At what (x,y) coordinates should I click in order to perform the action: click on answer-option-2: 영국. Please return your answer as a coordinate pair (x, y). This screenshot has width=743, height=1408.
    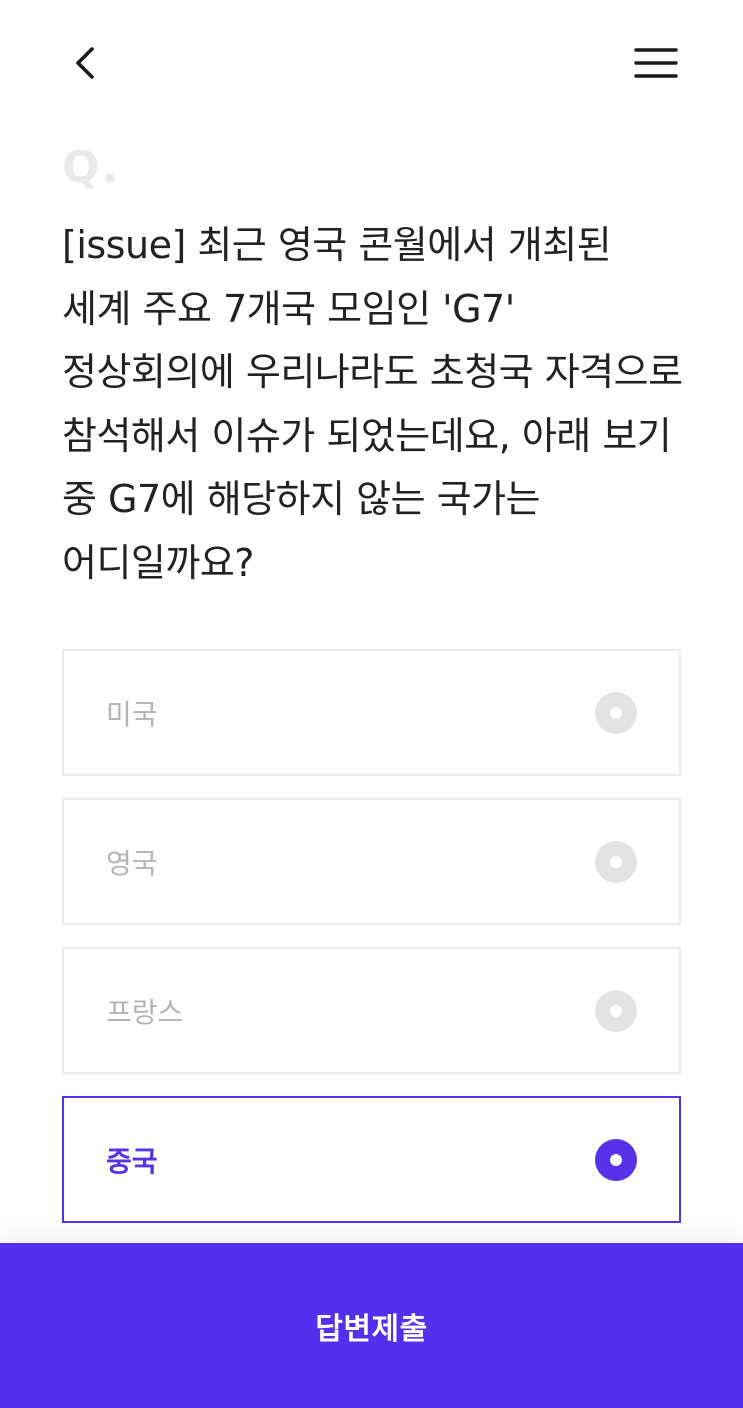
    Looking at the image, I should click on (371, 861).